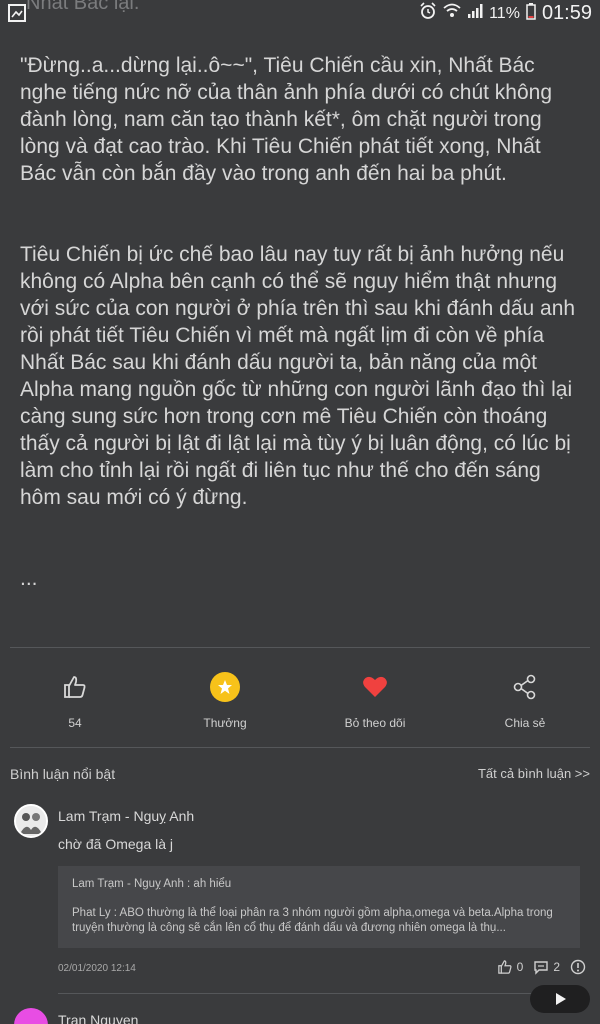  I want to click on share-button: Chia sẻ, so click(525, 700).